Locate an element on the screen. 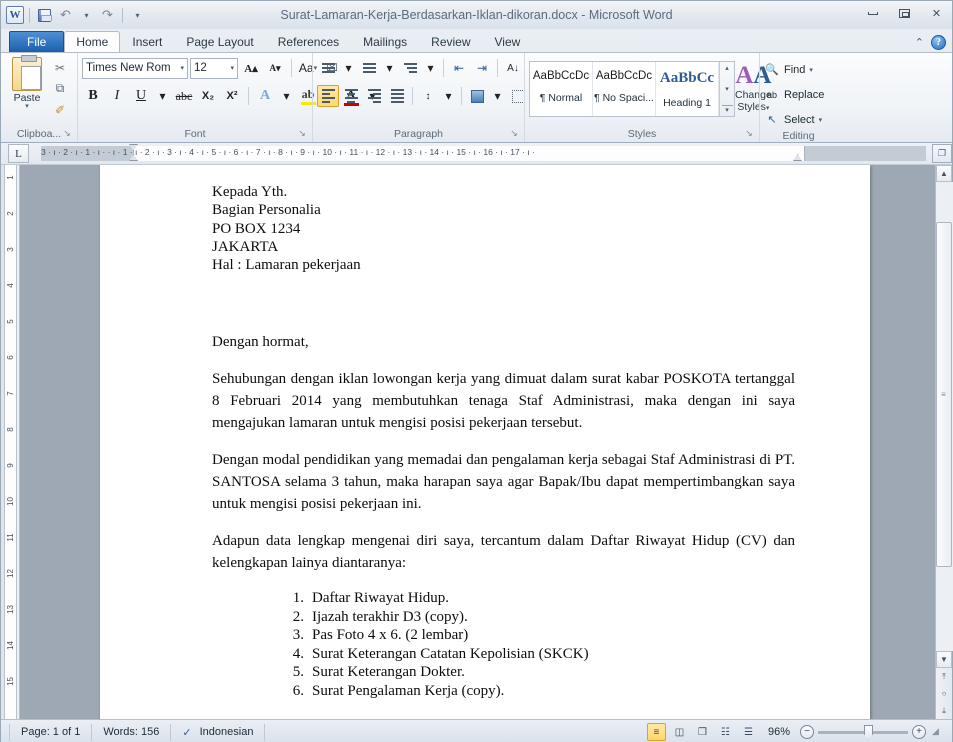  styles-scroll-down-icon: ▾ is located at coordinates (727, 89).